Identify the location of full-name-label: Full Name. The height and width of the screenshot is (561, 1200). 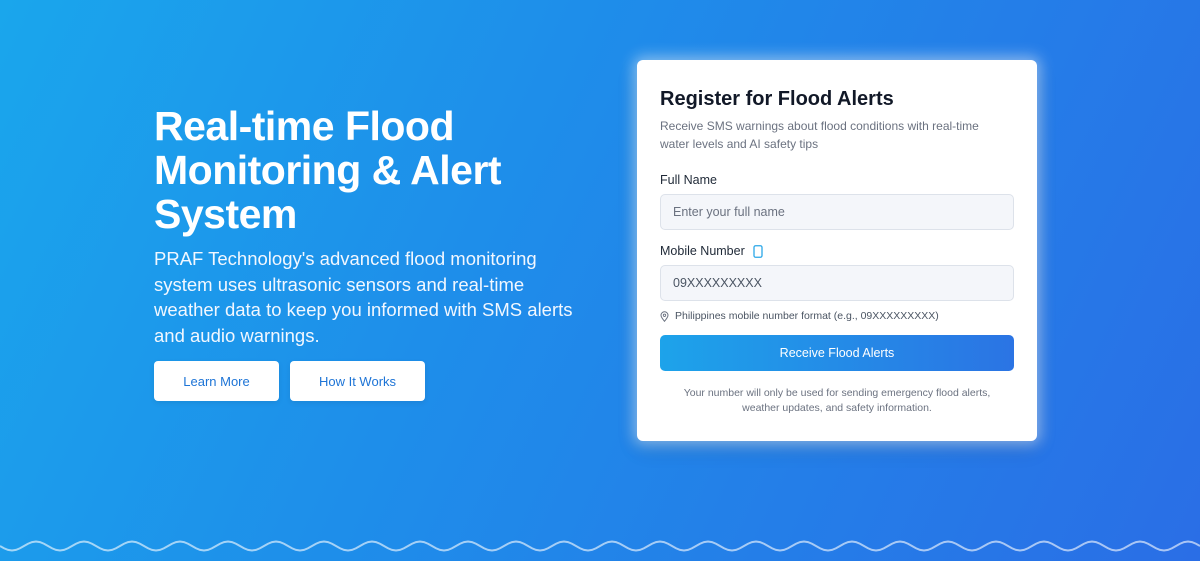
(688, 180).